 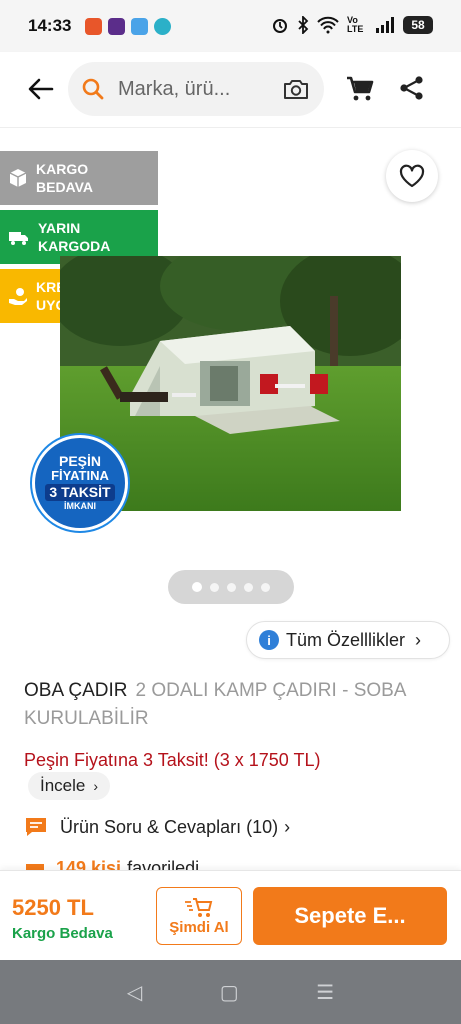 I want to click on free-cargo-label: Kargo Bedava, so click(x=62, y=933).